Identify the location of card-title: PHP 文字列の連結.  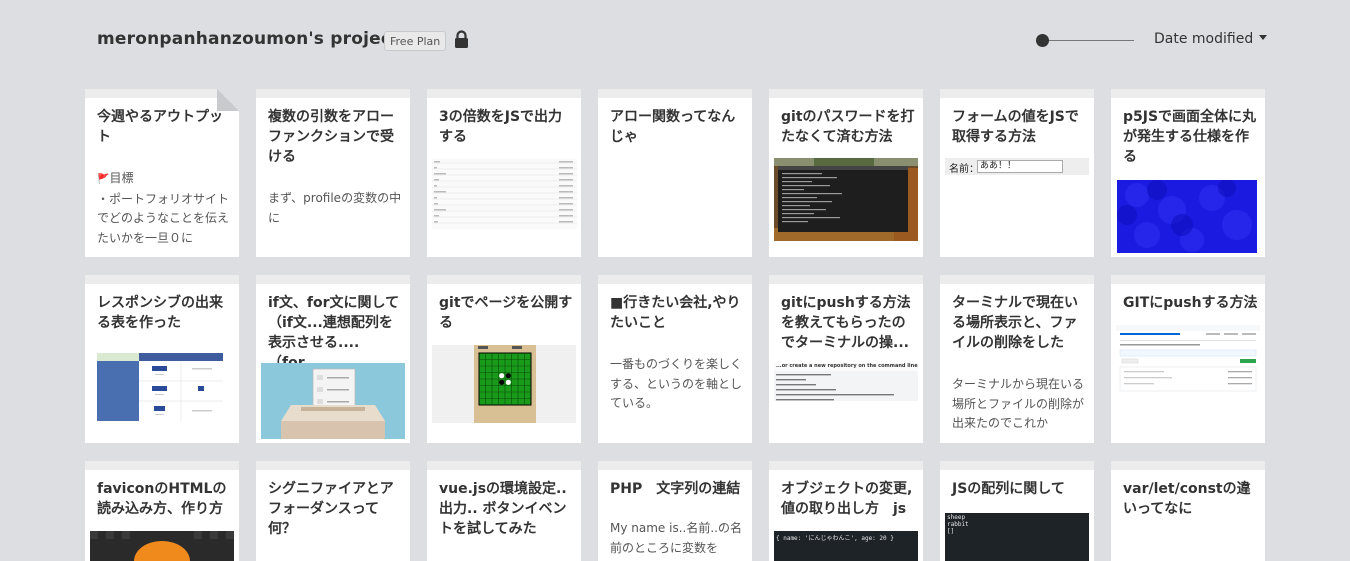
(675, 489).